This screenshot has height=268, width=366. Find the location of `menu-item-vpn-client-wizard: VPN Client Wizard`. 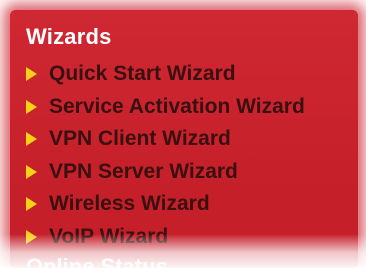

menu-item-vpn-client-wizard: VPN Client Wizard is located at coordinates (164, 139).